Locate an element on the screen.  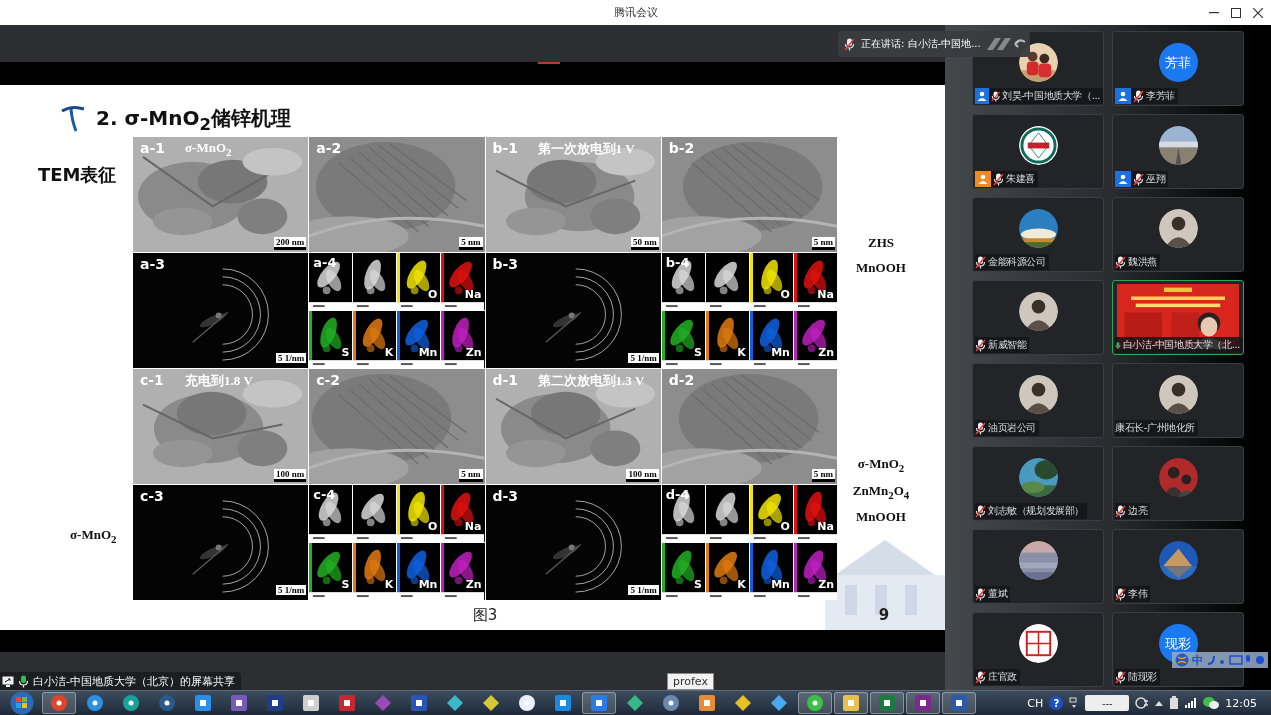
participant-name: 李芳菲 is located at coordinates (1160, 96).